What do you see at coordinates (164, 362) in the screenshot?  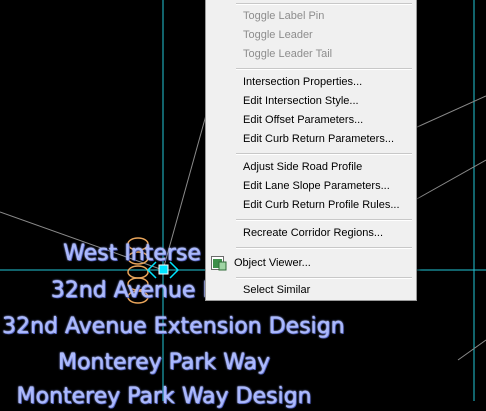 I see `alignment-label: Monterey Park Way` at bounding box center [164, 362].